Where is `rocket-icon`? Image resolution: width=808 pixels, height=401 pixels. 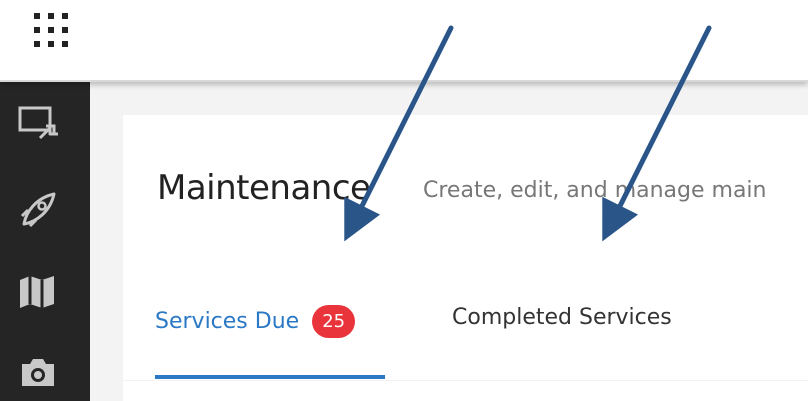
rocket-icon is located at coordinates (38, 210).